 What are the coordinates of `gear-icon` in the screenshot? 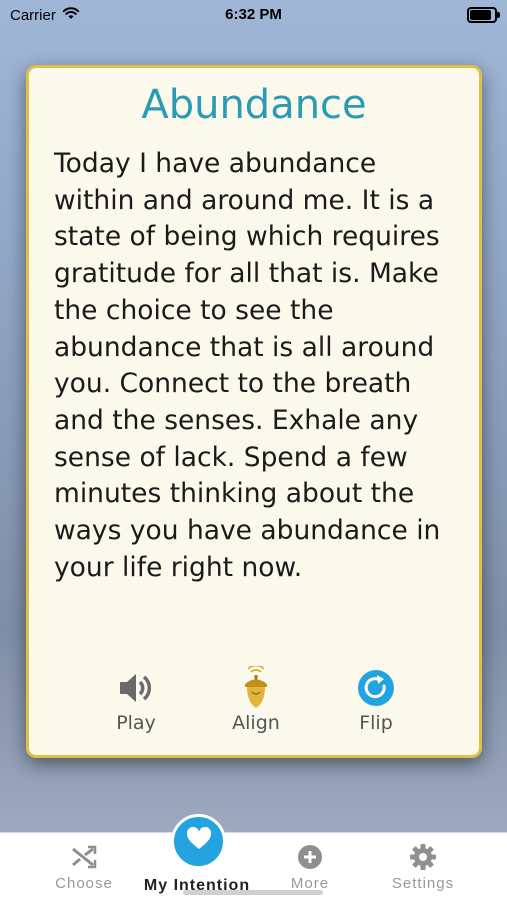 It's located at (423, 857).